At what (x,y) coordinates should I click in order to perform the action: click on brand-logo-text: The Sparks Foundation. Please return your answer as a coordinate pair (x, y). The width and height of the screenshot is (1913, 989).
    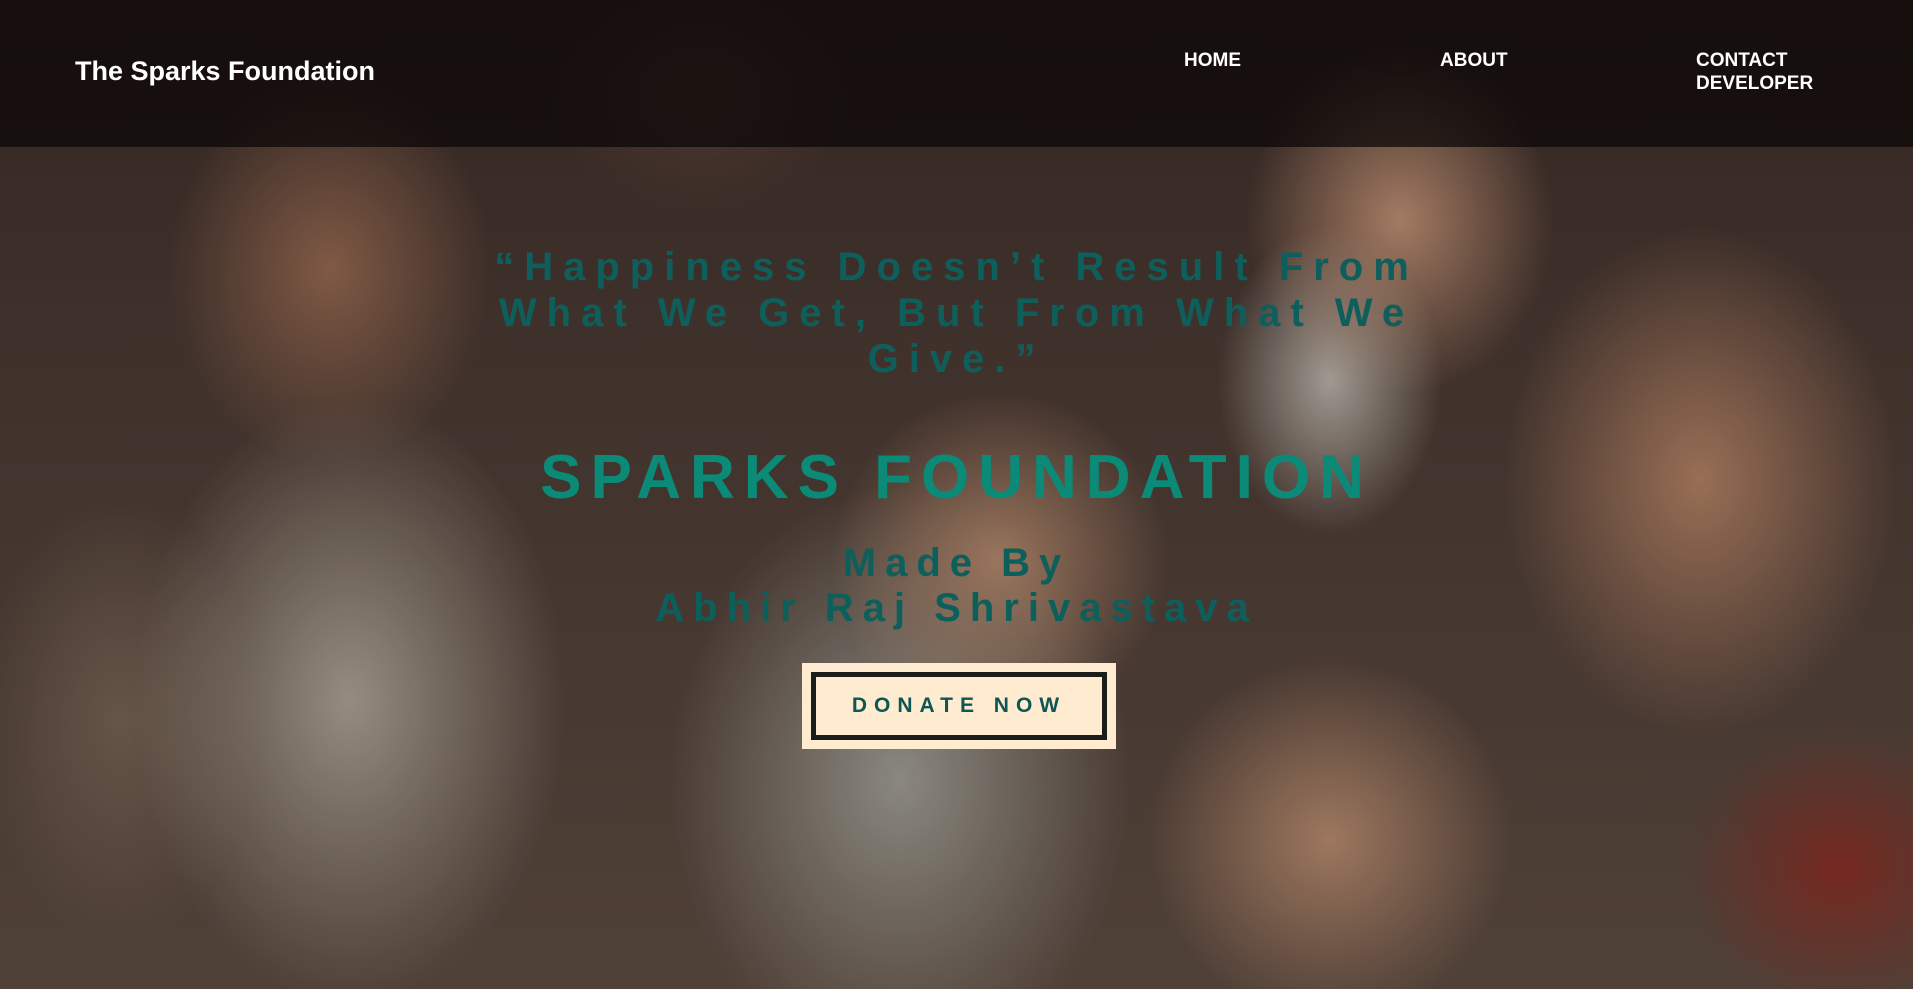
    Looking at the image, I should click on (225, 71).